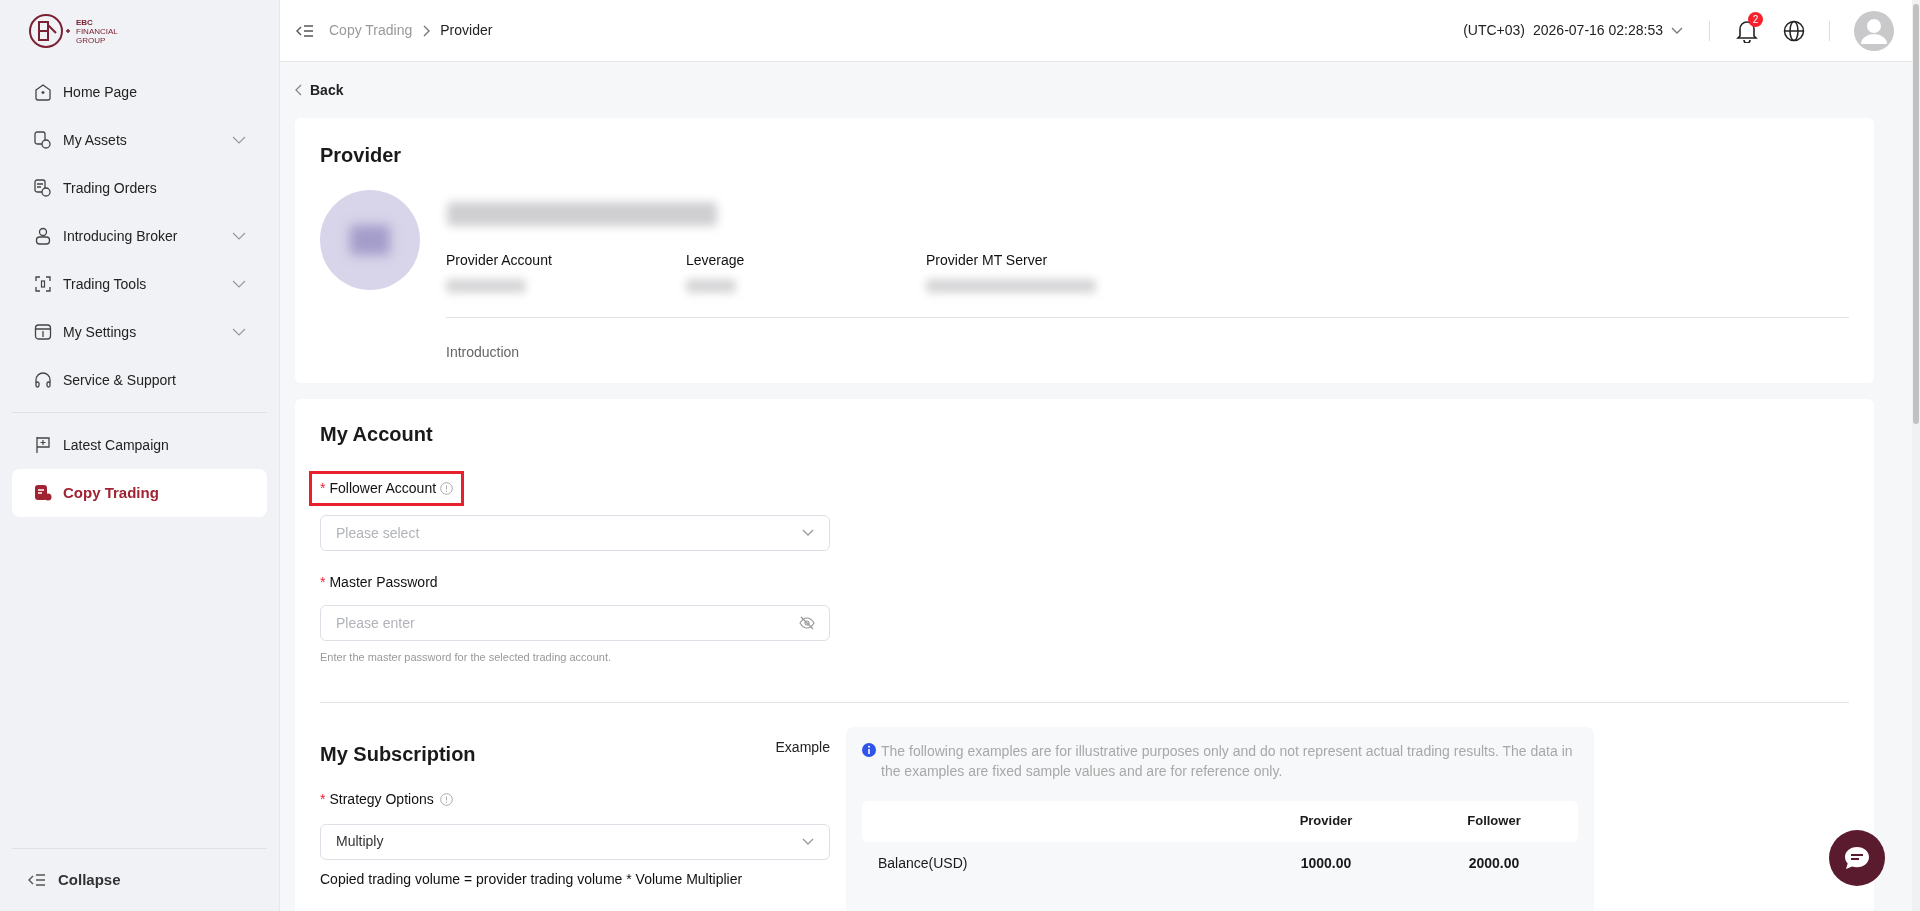  What do you see at coordinates (1227, 761) in the screenshot?
I see `disclaimer-text: The following examples are for illustrative purposes only and do not represent actual trading results. The data in the examples are fixed sample values and are for reference only.` at bounding box center [1227, 761].